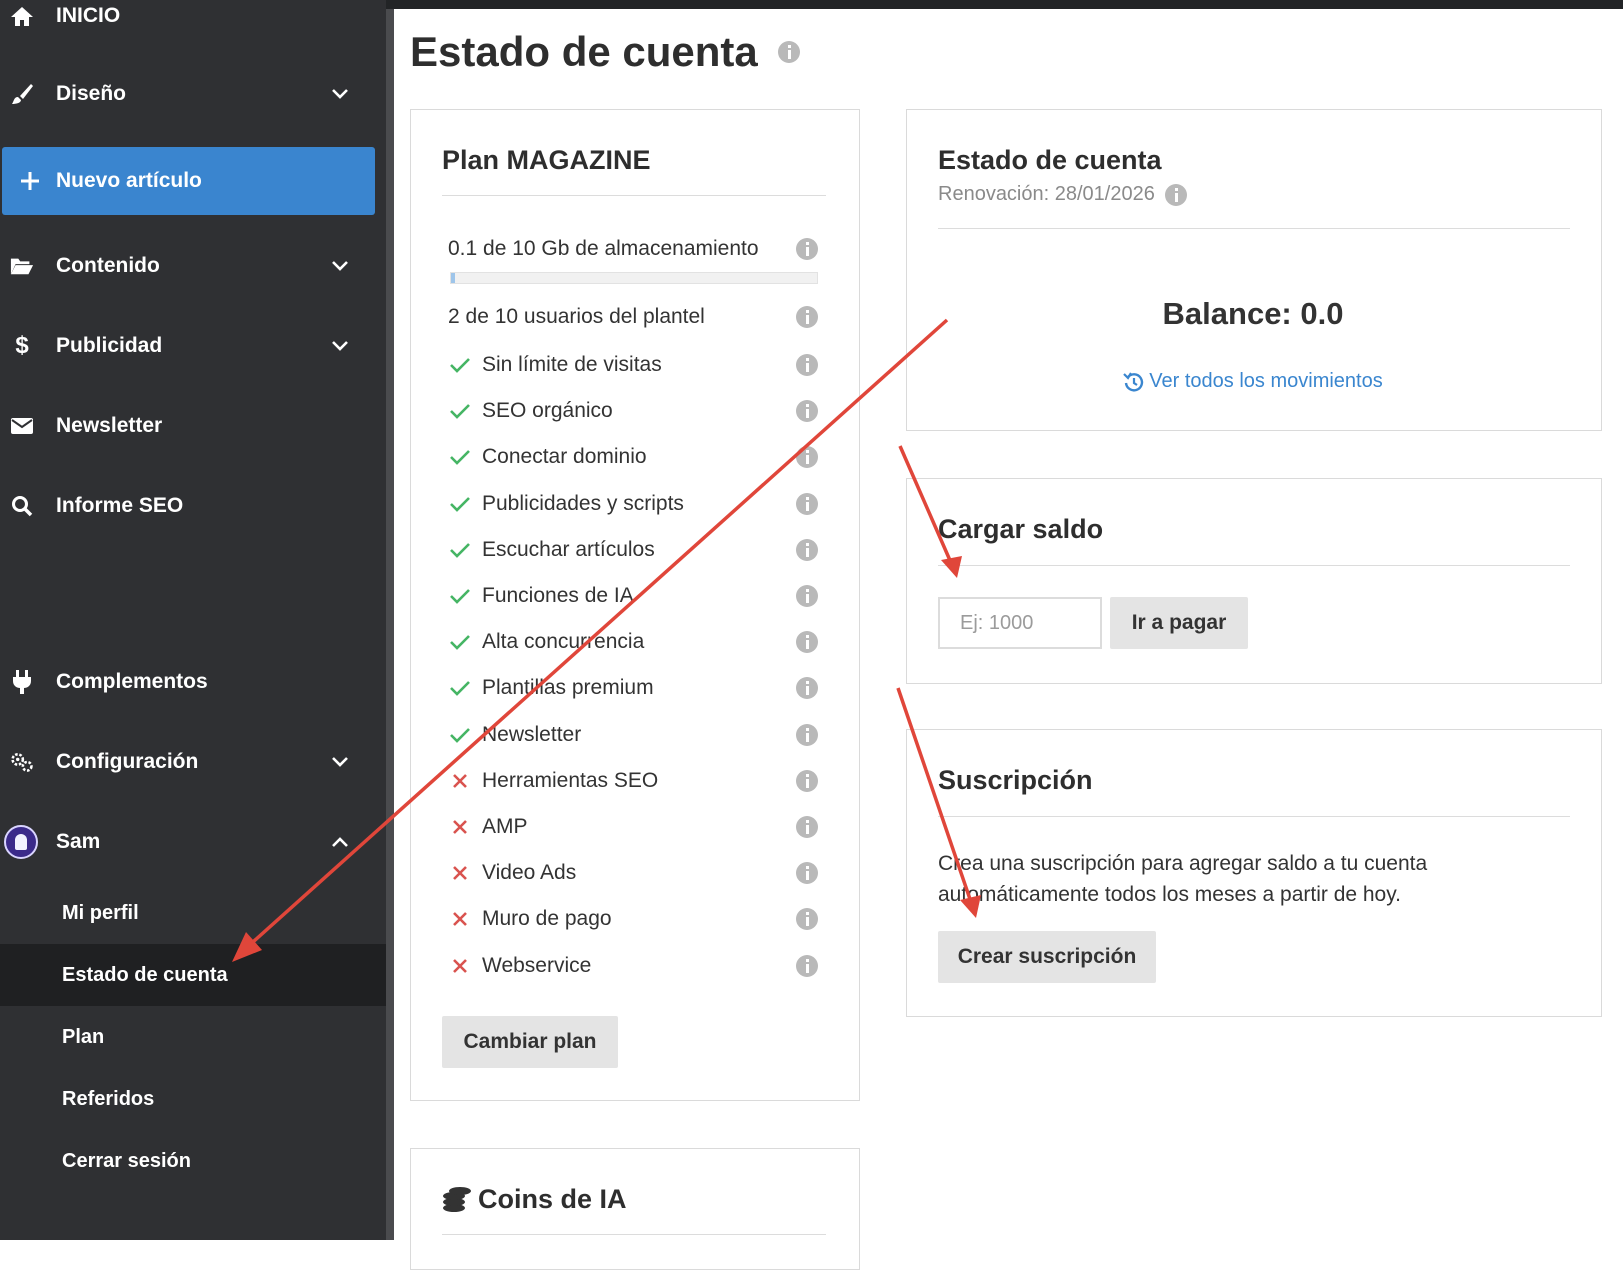  Describe the element at coordinates (576, 316) in the screenshot. I see `users-label: 2 de 10 usuarios del plantel` at that location.